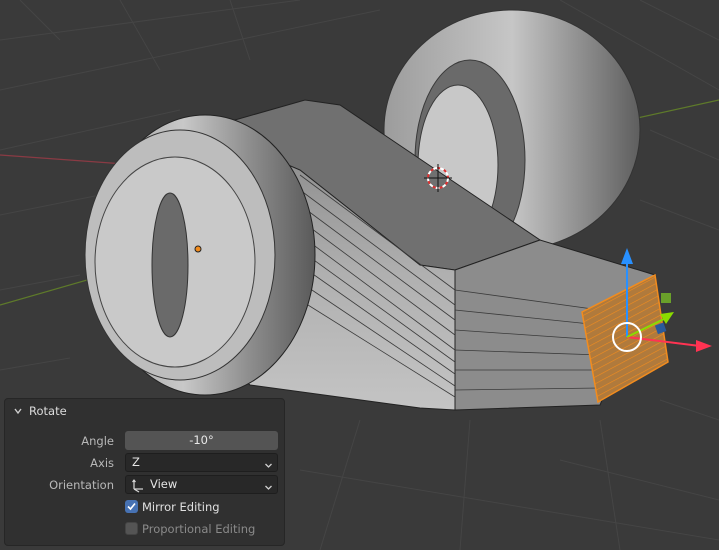 The image size is (719, 550). Describe the element at coordinates (201, 484) in the screenshot. I see `orientation-select: View` at that location.